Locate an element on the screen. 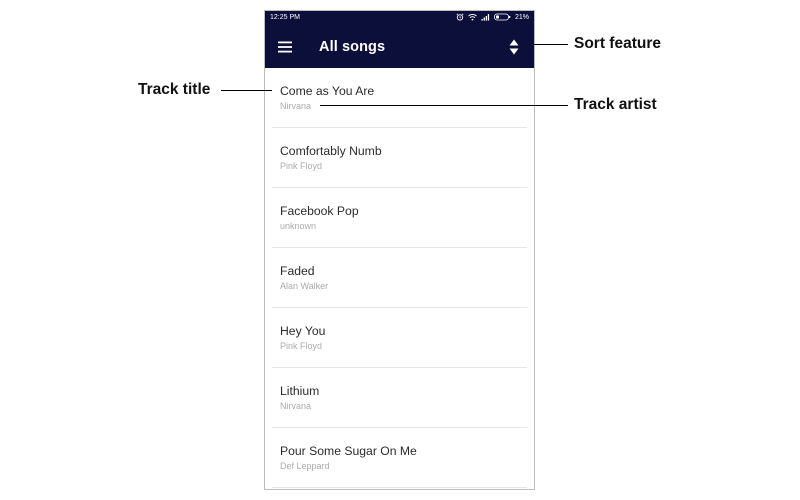 This screenshot has width=800, height=500. track-title: Hey You is located at coordinates (303, 331).